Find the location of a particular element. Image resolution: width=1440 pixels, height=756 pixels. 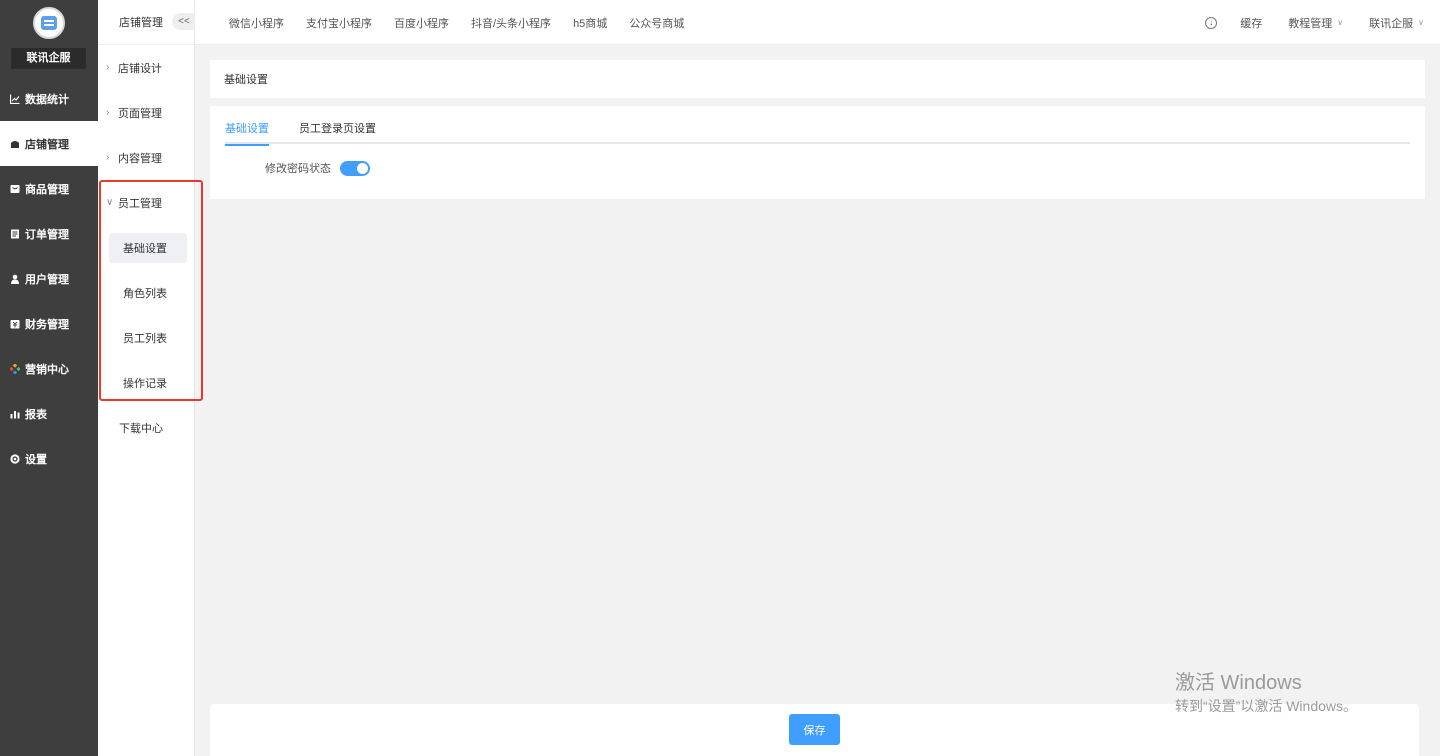

sub-item-label: 内容管理 is located at coordinates (140, 158).